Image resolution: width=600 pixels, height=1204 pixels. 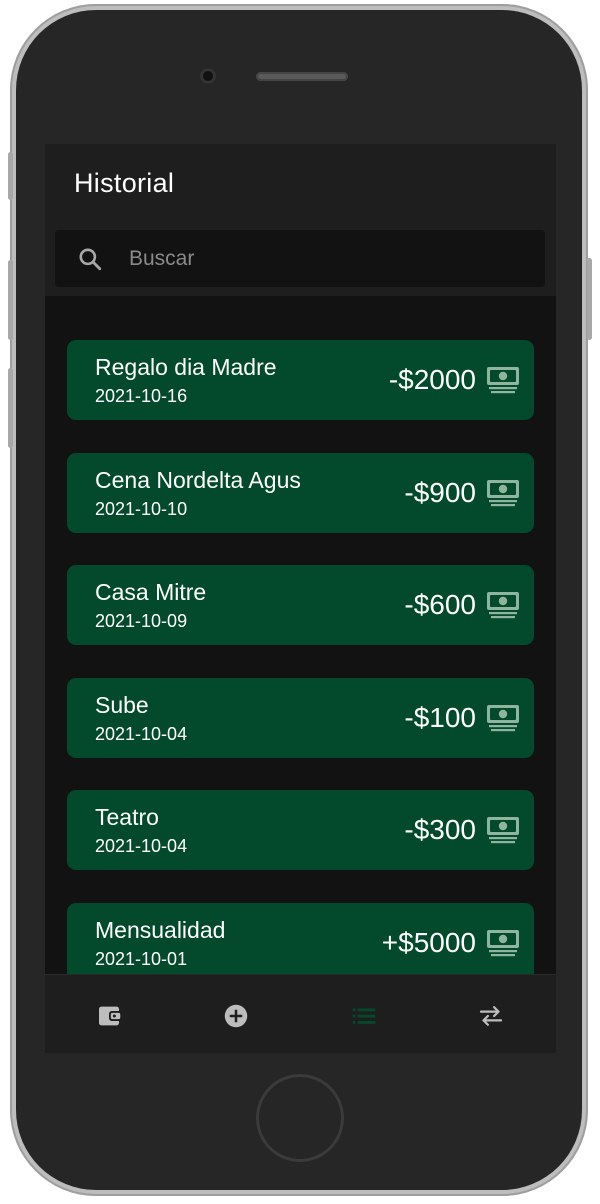 What do you see at coordinates (302, 76) in the screenshot?
I see `earpiece-speaker` at bounding box center [302, 76].